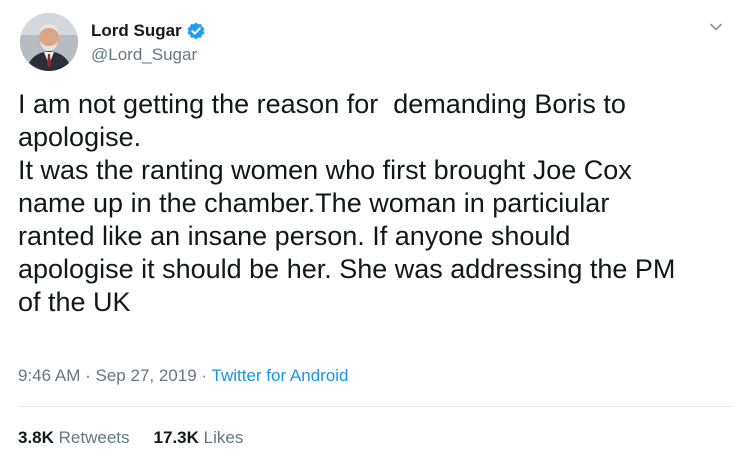  I want to click on display-name-row: Lord Sugar, so click(148, 31).